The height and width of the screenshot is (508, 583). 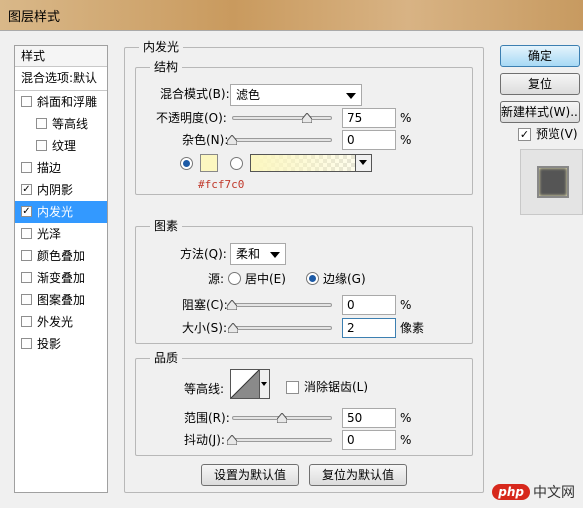 I want to click on style-item-label: 投影, so click(x=49, y=344).